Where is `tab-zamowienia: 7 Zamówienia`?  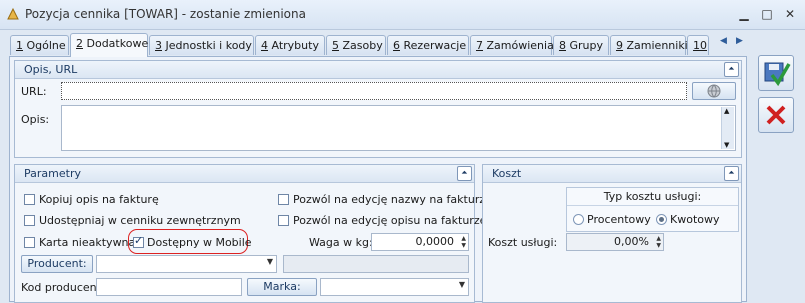 tab-zamowienia: 7 Zamówienia is located at coordinates (512, 45).